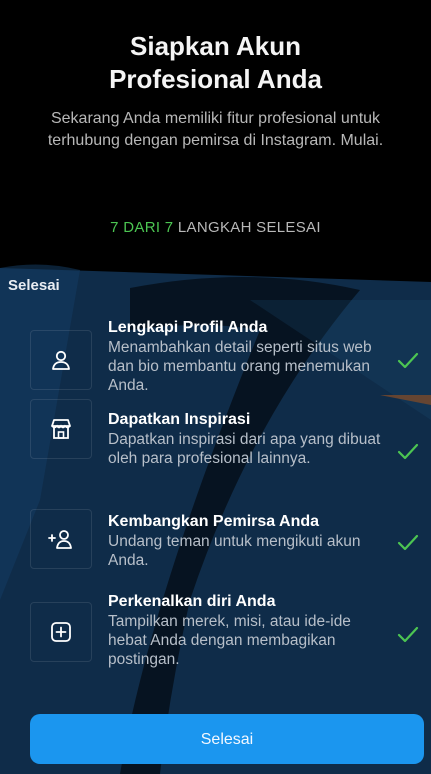  I want to click on add-person-icon, so click(60, 539).